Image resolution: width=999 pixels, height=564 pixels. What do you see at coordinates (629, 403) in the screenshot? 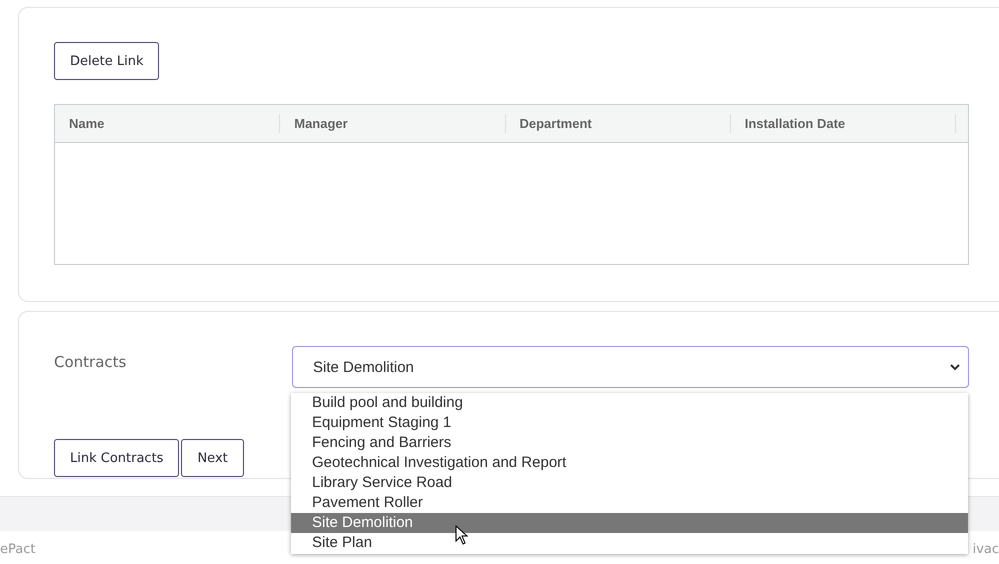
I see `dropdown-option: Build pool and building` at bounding box center [629, 403].